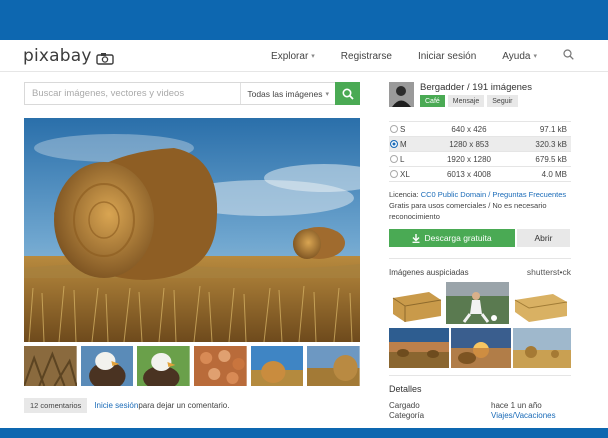 This screenshot has height=438, width=608. I want to click on size-option-s: S 640 x 426 97.1 kB, so click(480, 129).